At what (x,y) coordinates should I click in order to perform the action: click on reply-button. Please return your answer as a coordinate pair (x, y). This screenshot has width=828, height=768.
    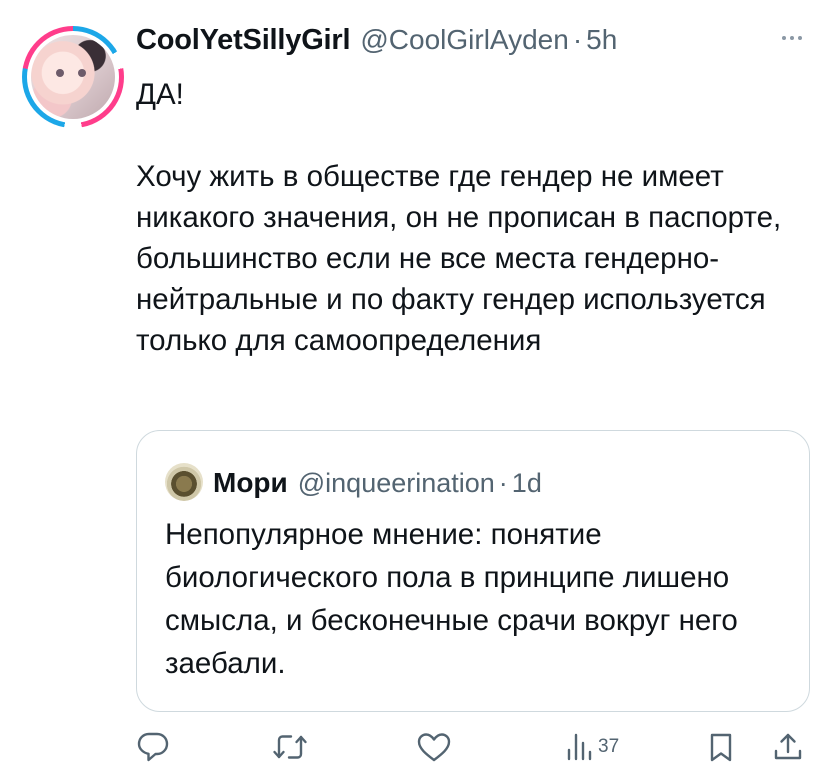
    Looking at the image, I should click on (153, 747).